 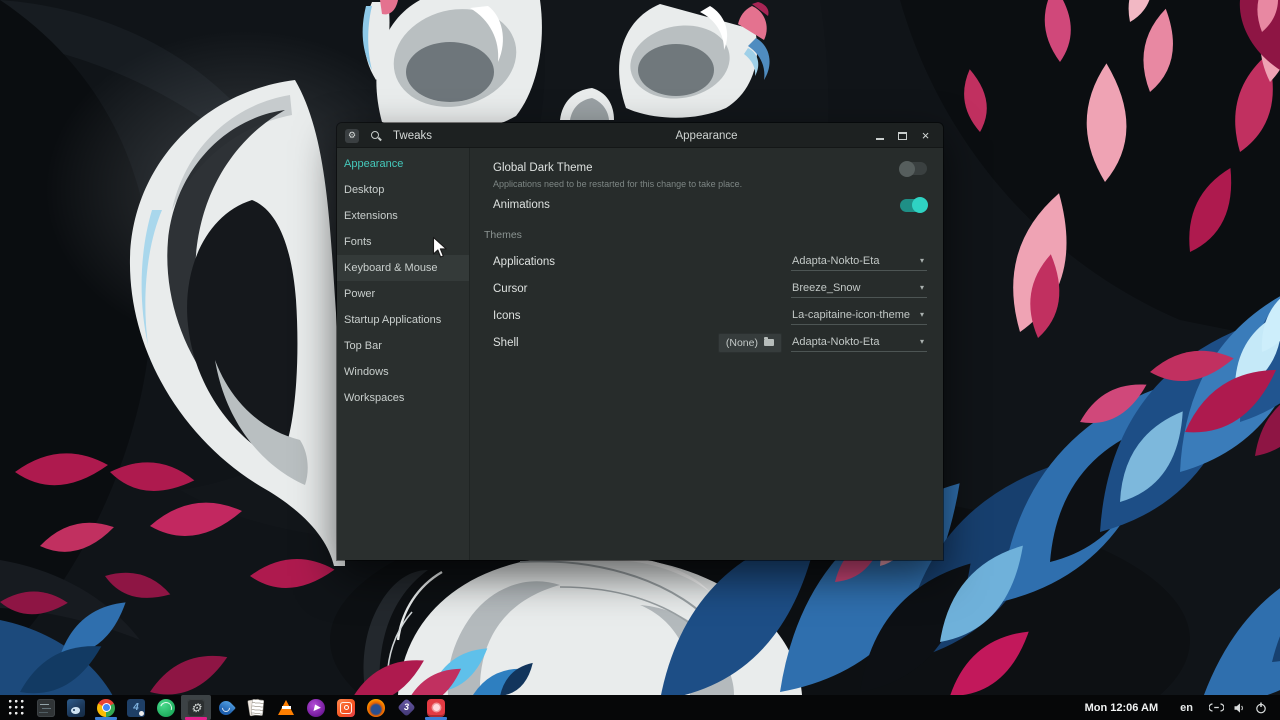 I want to click on titlebar: ⚙ Tweaks Appearance ×, so click(x=640, y=135).